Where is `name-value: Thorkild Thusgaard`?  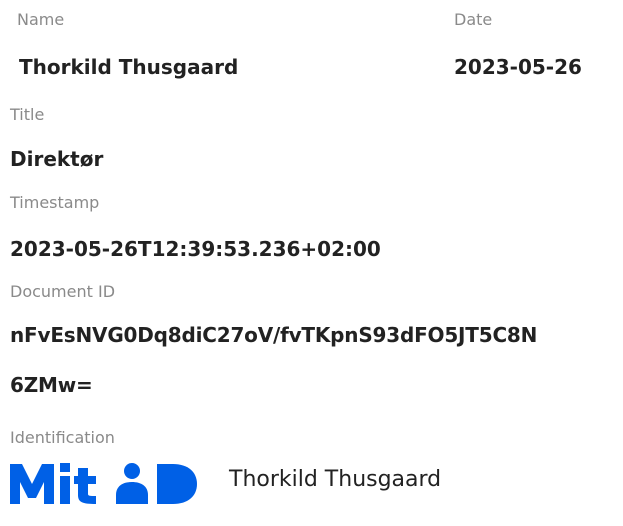 name-value: Thorkild Thusgaard is located at coordinates (129, 67).